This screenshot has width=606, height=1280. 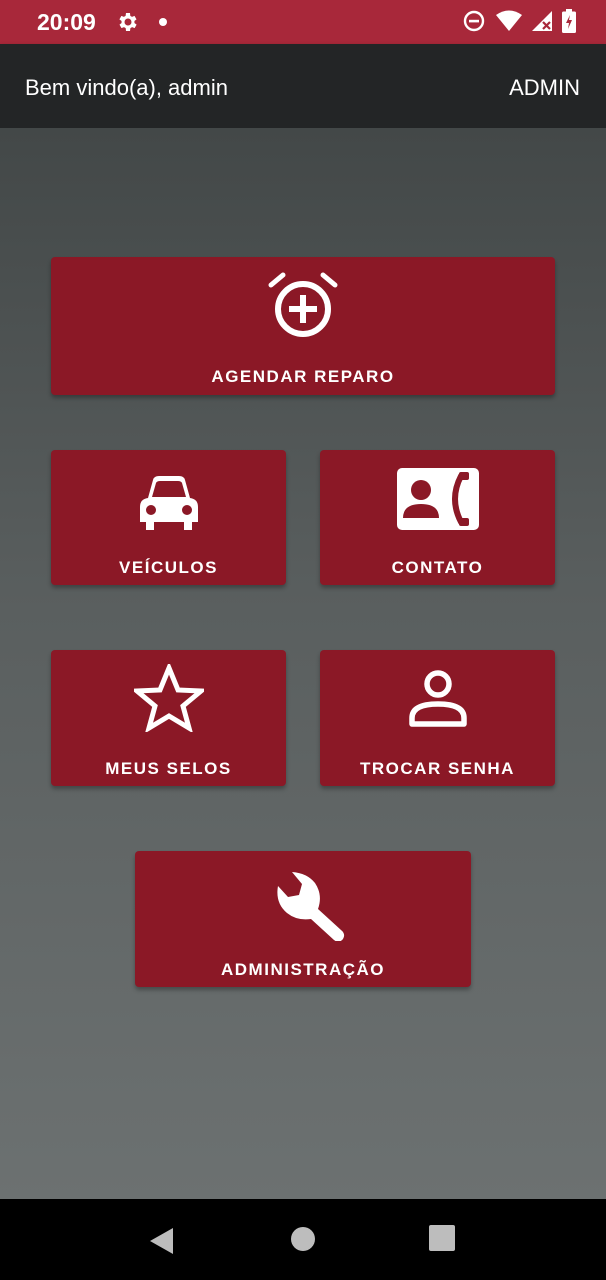 I want to click on signal-icon, so click(x=542, y=21).